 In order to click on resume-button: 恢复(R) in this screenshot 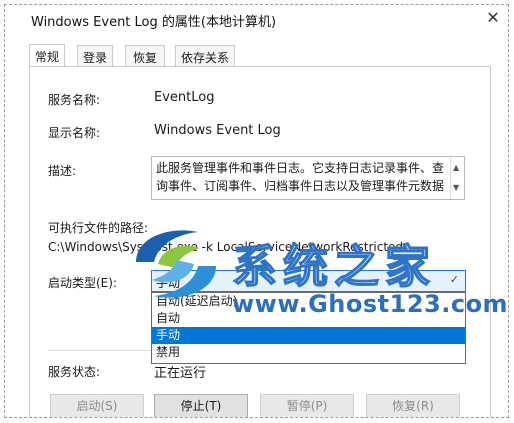, I will do `click(413, 405)`.